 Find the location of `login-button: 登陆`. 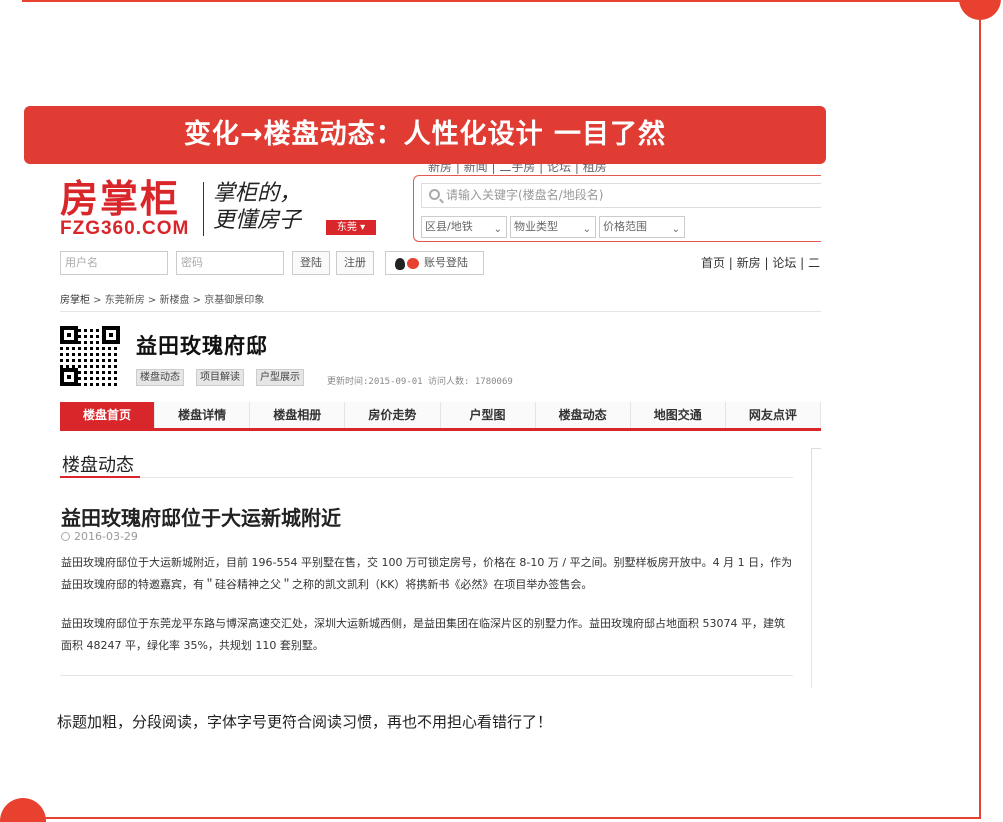

login-button: 登陆 is located at coordinates (311, 263).